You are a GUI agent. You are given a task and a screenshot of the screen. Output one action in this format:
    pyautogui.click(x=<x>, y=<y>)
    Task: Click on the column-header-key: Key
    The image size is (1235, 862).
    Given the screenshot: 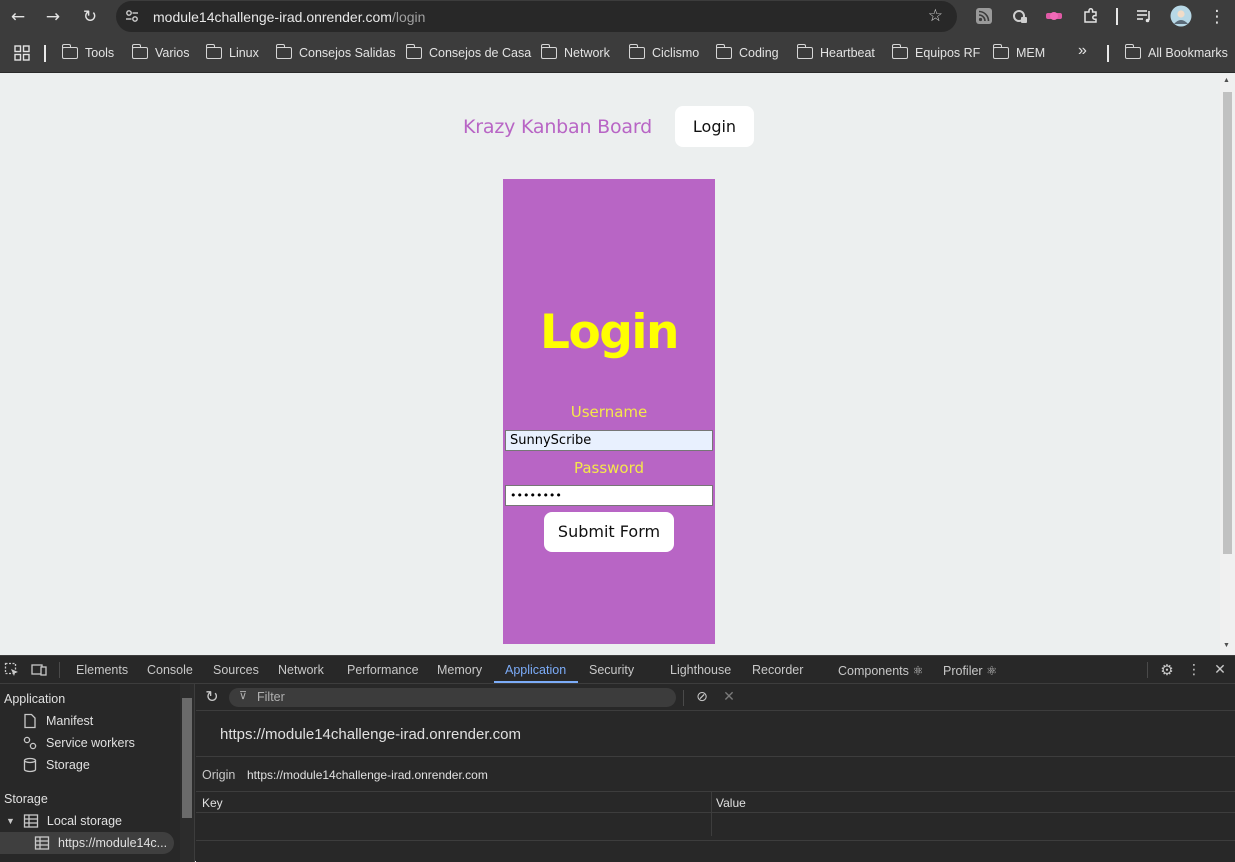 What is the action you would take?
    pyautogui.click(x=212, y=803)
    